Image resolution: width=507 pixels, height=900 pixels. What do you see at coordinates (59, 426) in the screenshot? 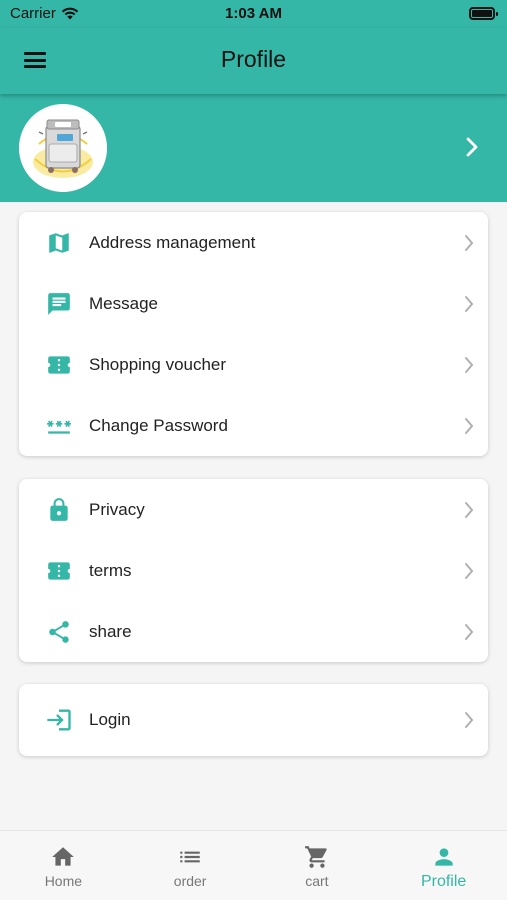
I see `password-icon` at bounding box center [59, 426].